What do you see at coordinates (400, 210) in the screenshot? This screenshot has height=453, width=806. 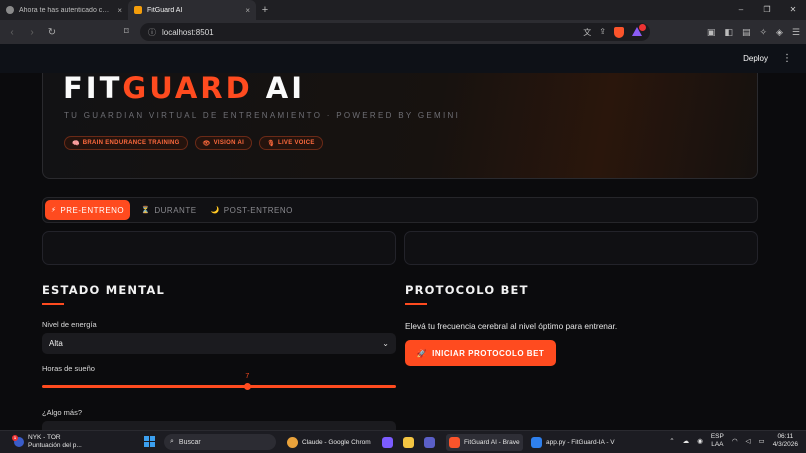 I see `phase-tabs: ⚡ PRE-ENTRENO ⏳ DURANTE 🌙 POST-ENTRENO` at bounding box center [400, 210].